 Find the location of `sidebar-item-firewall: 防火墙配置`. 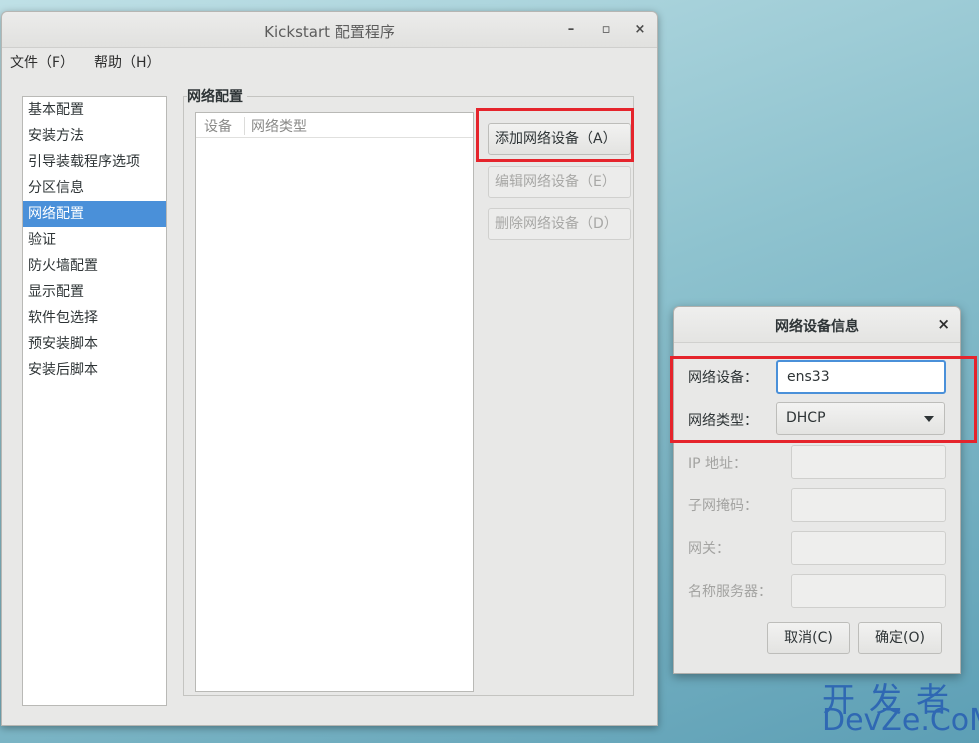

sidebar-item-firewall: 防火墙配置 is located at coordinates (94, 266).